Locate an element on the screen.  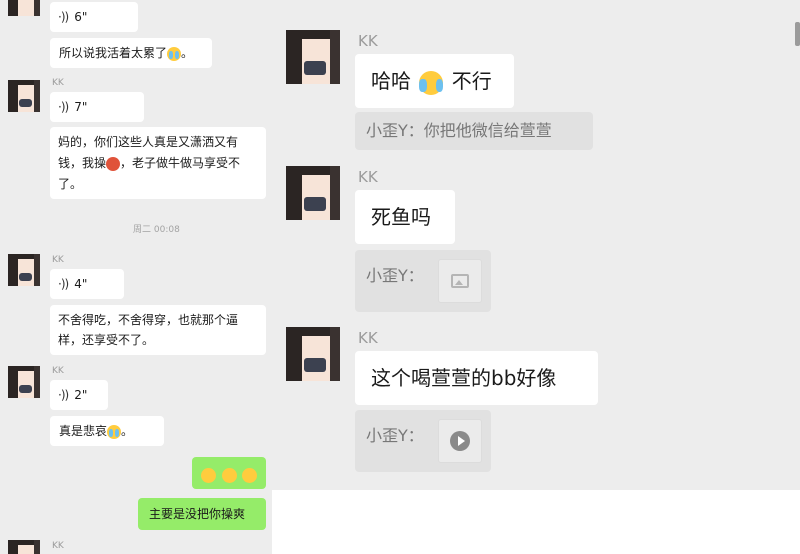
quoted-image-reply: 小歪Y： is located at coordinates (423, 281).